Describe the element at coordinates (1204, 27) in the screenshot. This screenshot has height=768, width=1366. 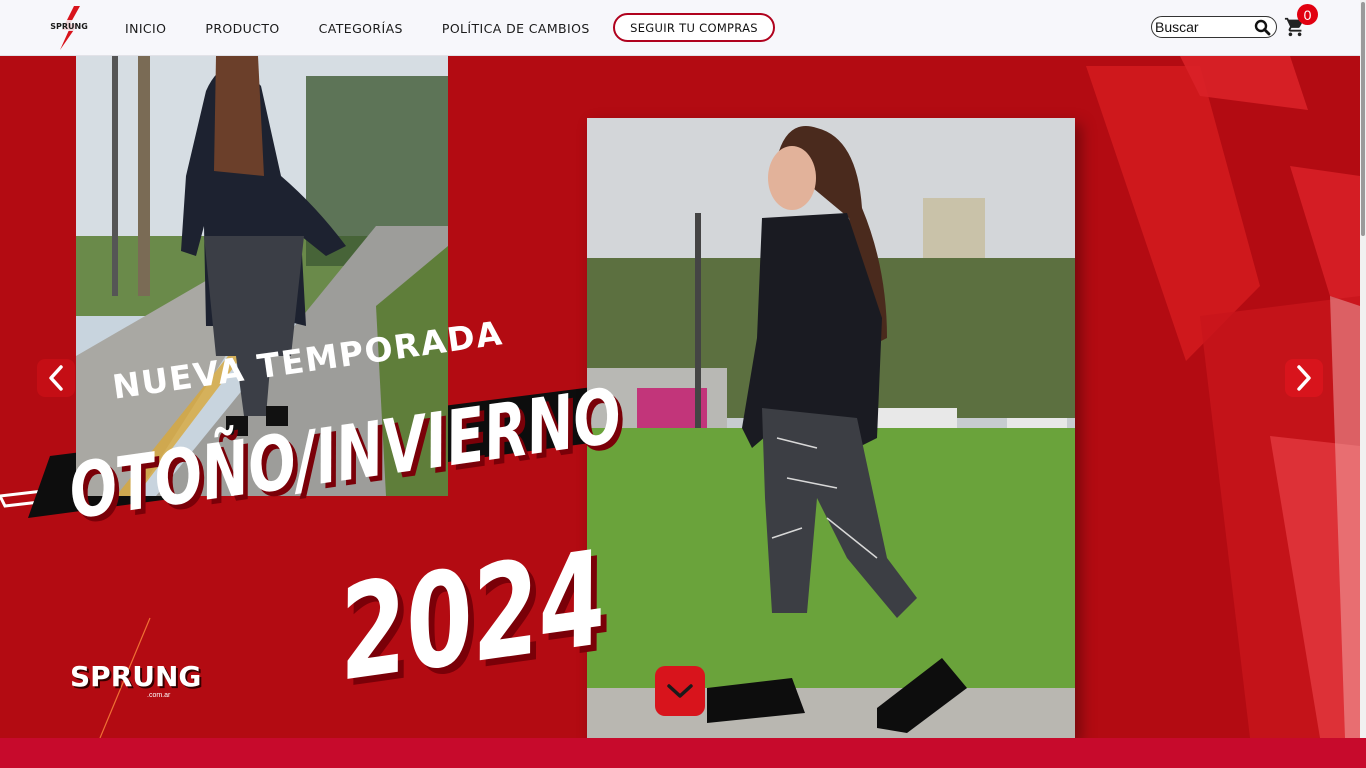
I see `search-input` at that location.